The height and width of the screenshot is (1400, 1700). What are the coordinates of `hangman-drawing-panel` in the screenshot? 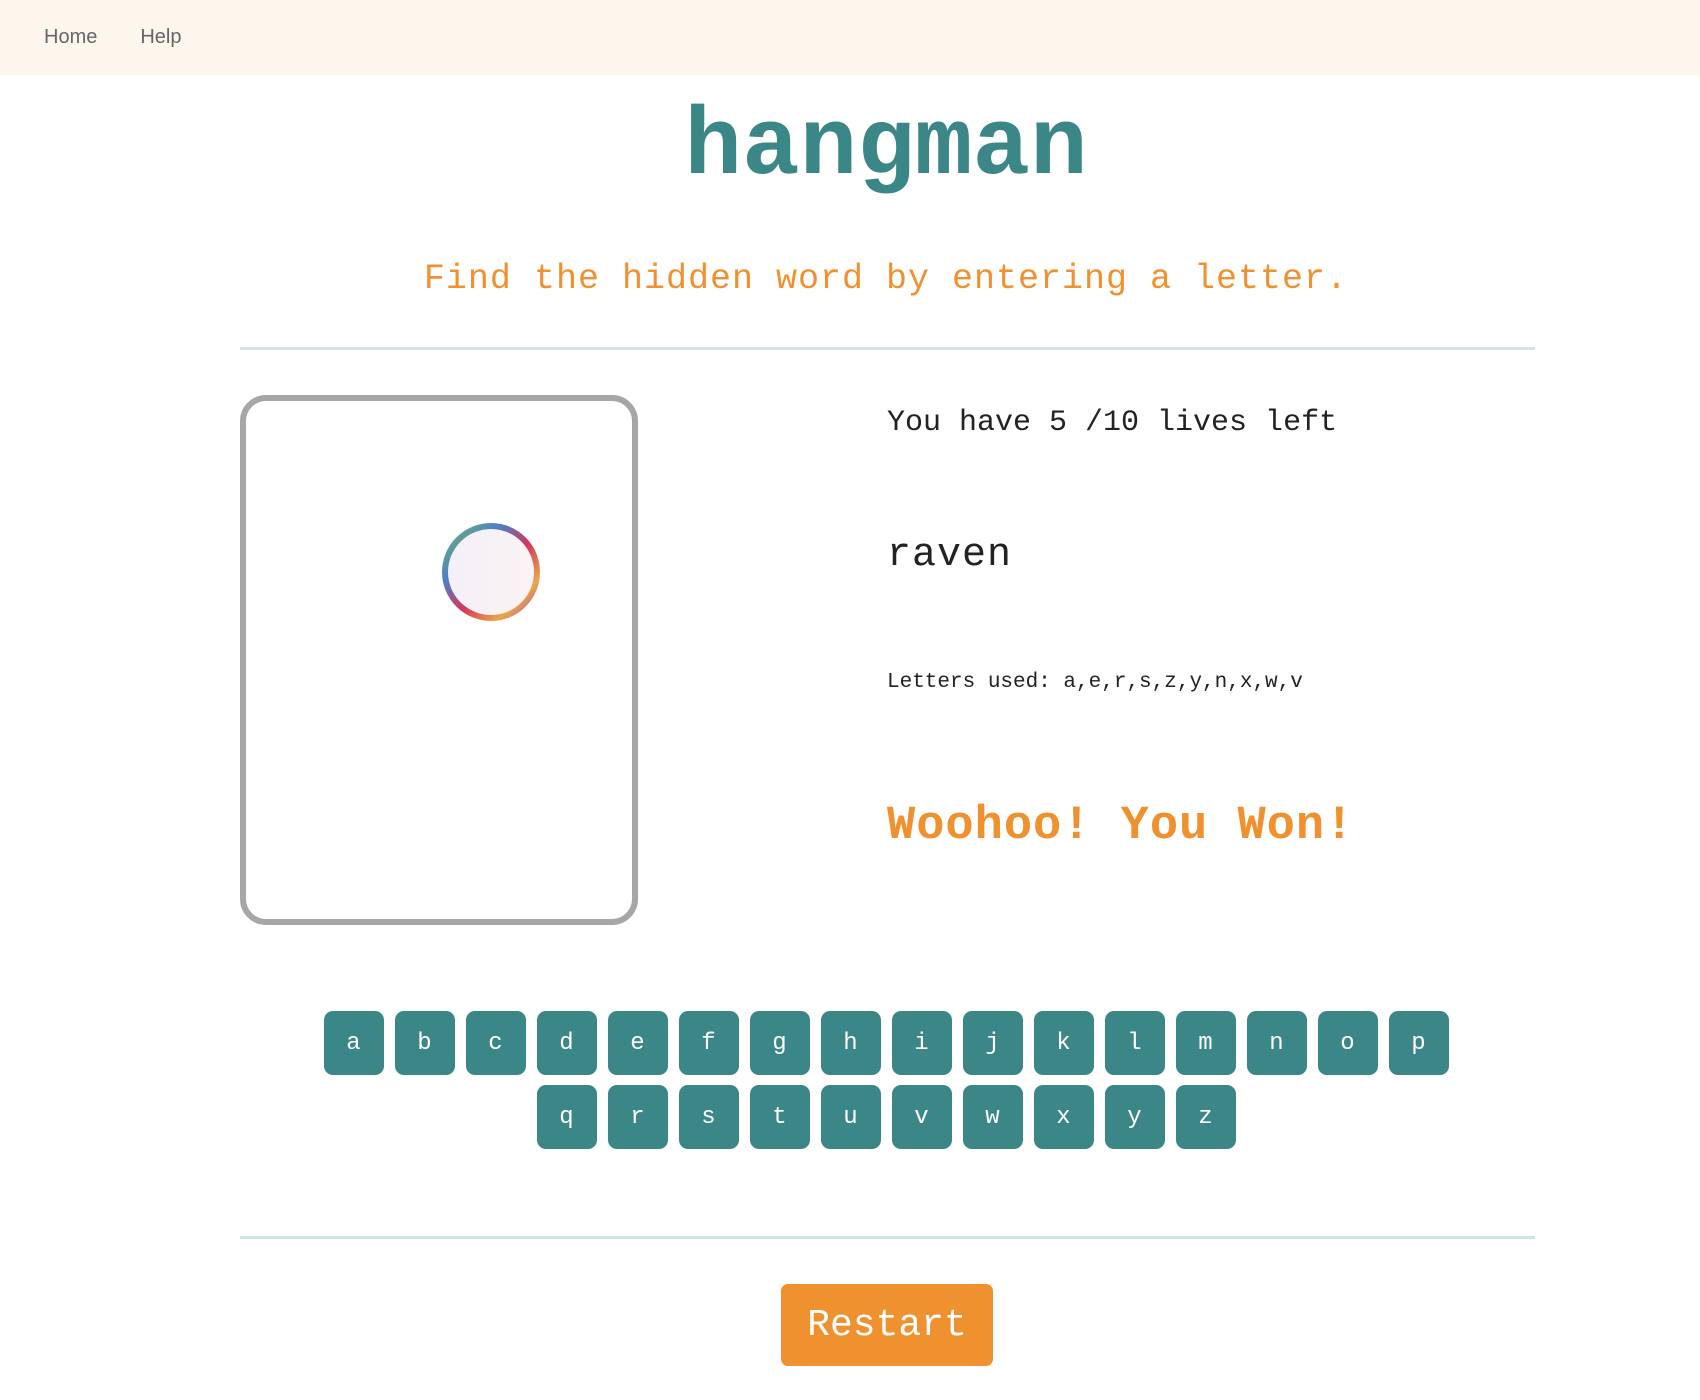 It's located at (439, 660).